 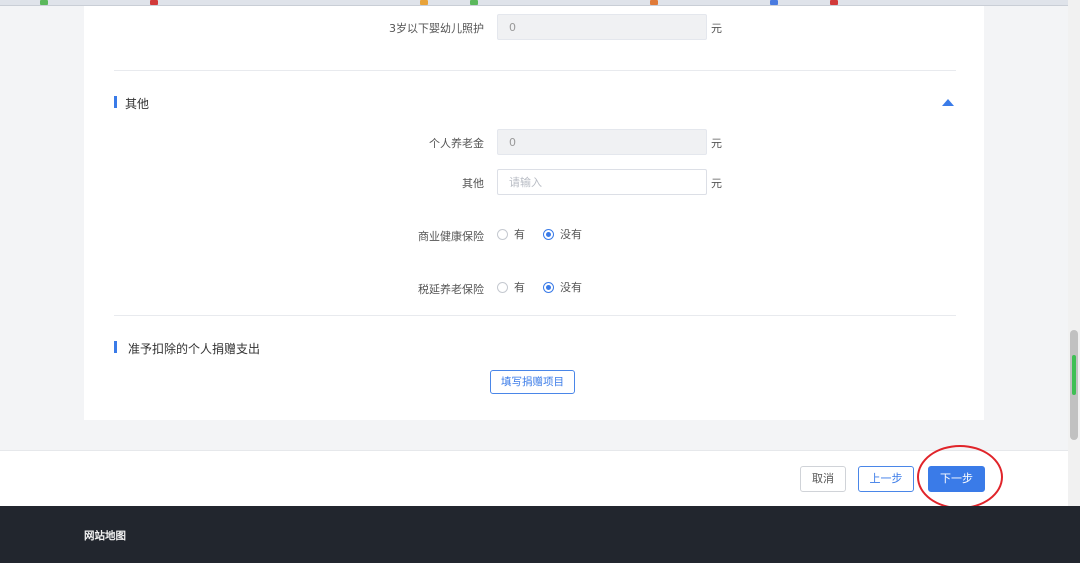 I want to click on section-title-donation: 准予扣除的个人捐赠支出, so click(x=187, y=348).